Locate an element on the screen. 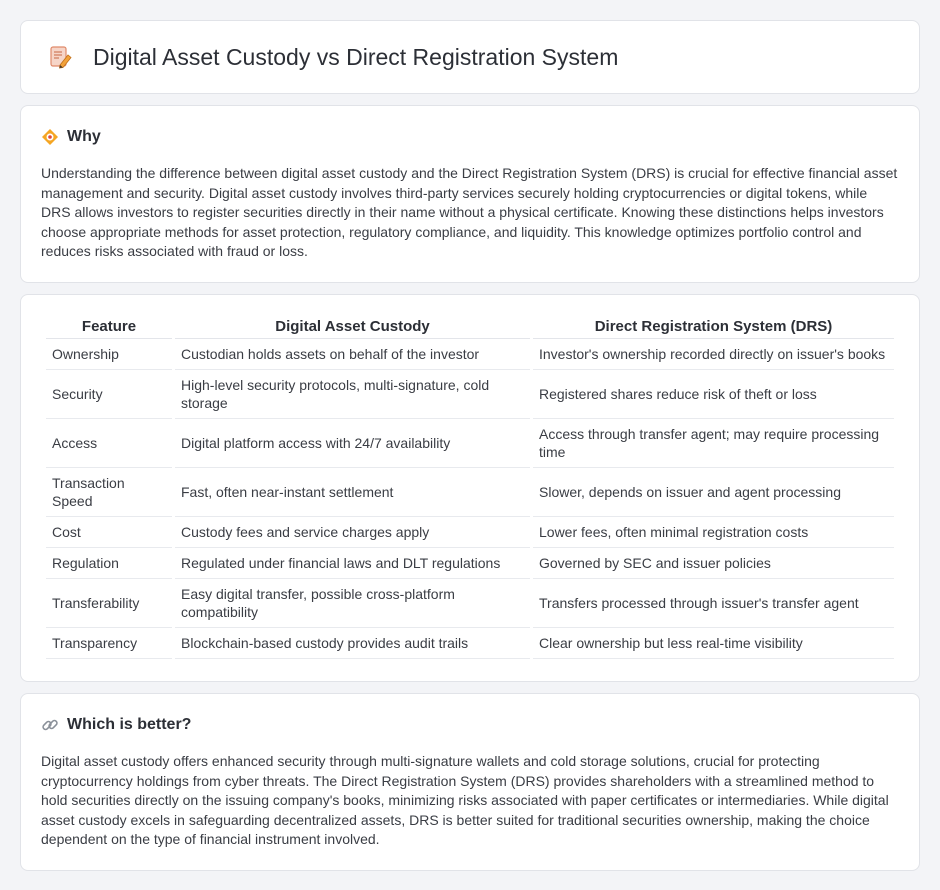  which-is-better-title: Which is better? is located at coordinates (129, 724).